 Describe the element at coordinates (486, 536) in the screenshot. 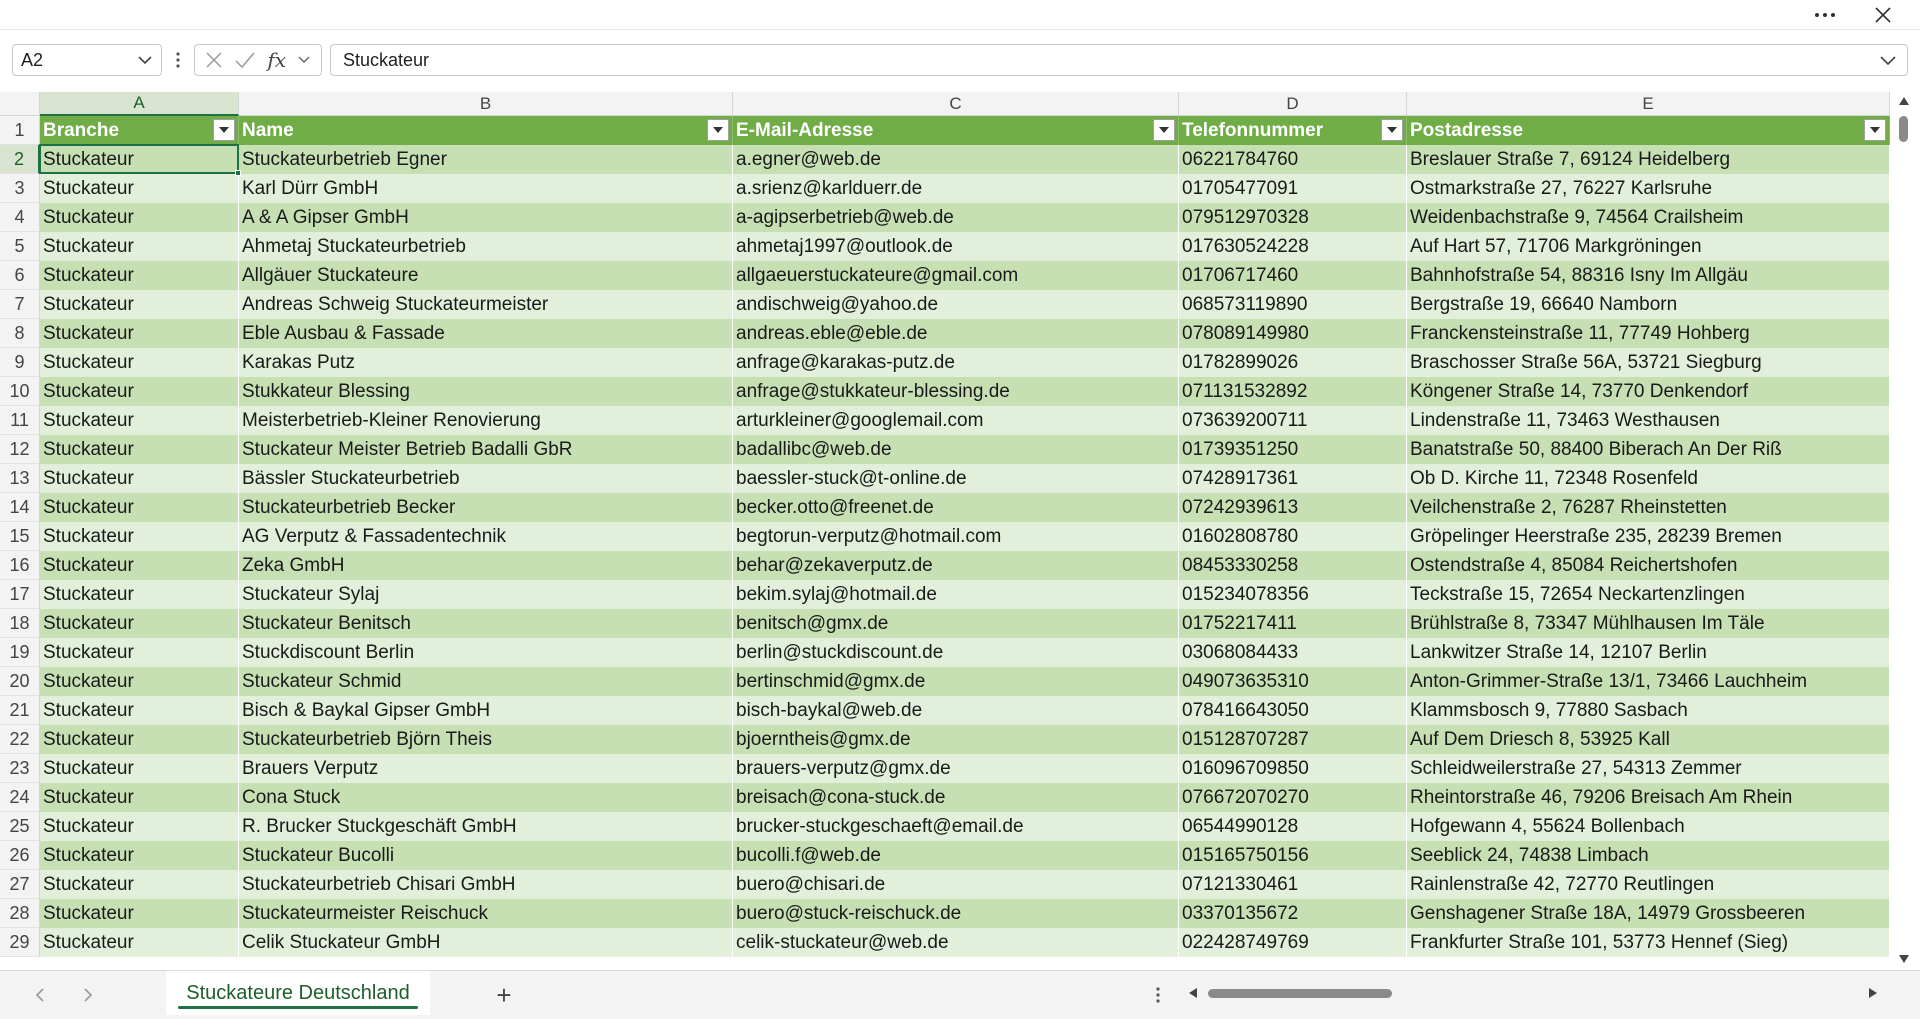

I see `table-cell: AG Verputz & Fassadentechnik` at that location.